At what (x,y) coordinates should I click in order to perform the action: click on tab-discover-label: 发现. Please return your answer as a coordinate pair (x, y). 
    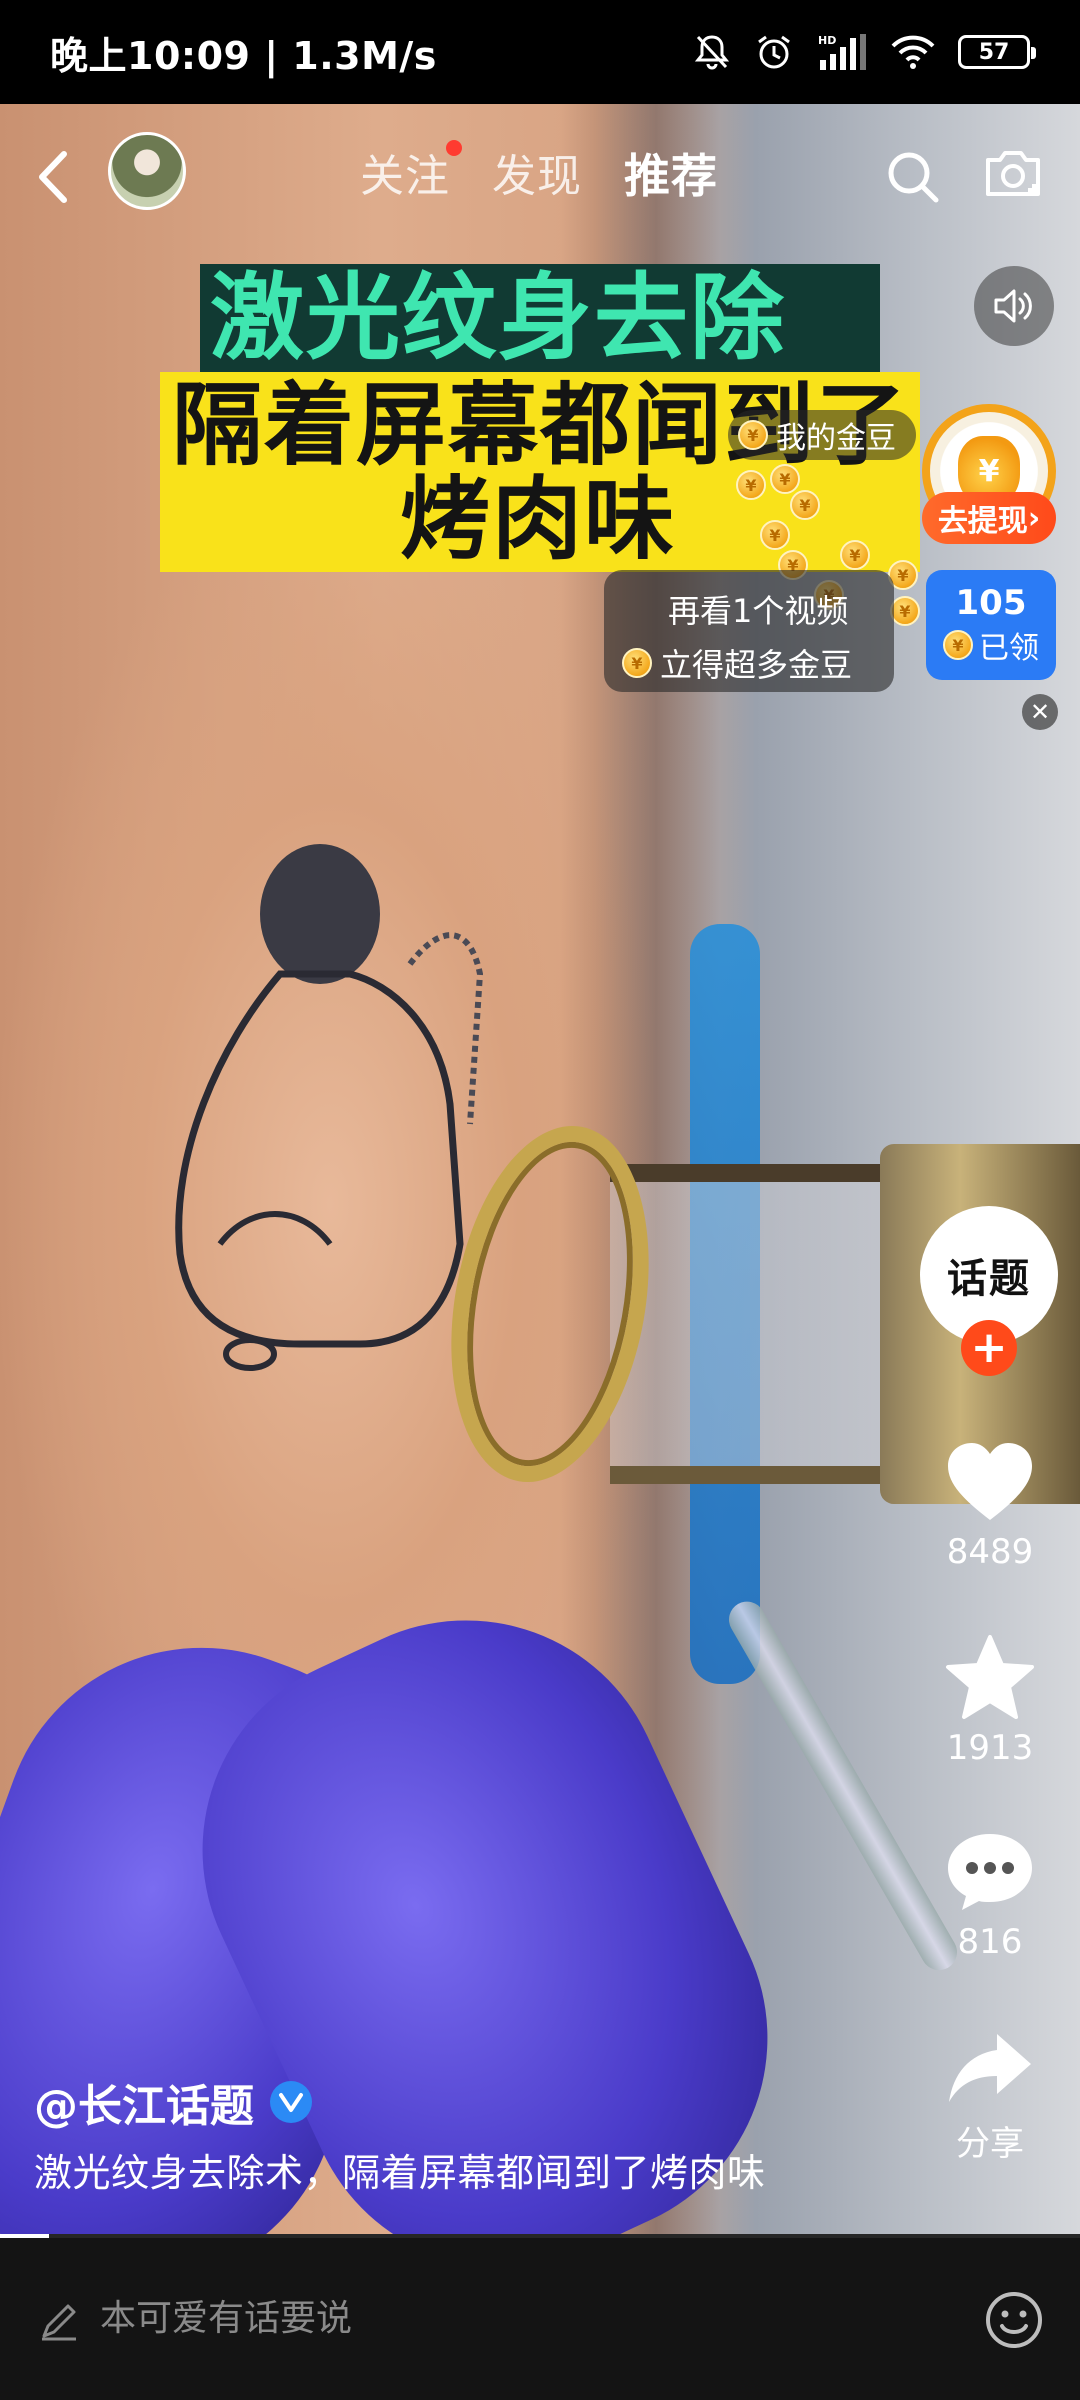
    Looking at the image, I should click on (537, 176).